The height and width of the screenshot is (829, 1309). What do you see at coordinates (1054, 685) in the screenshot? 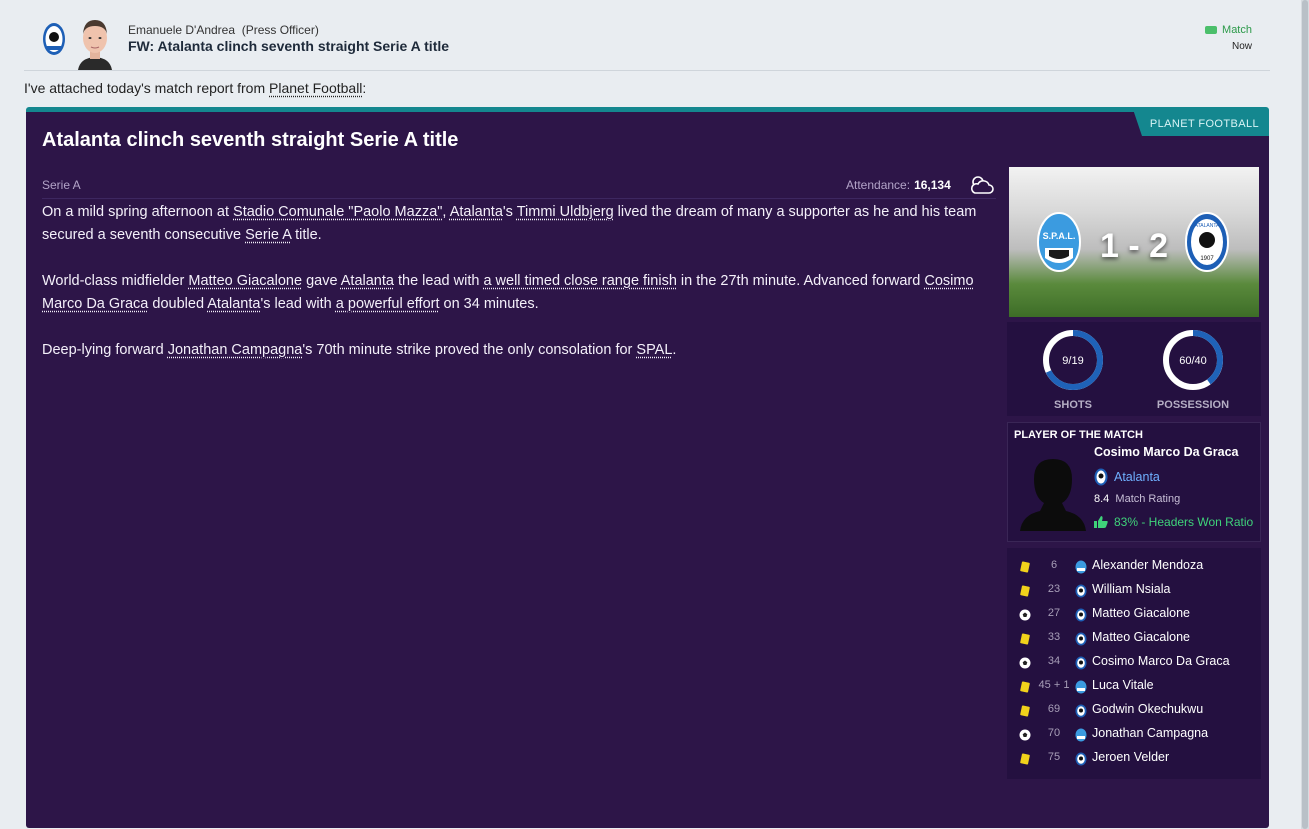
I see `event-minute: 45 + 1` at bounding box center [1054, 685].